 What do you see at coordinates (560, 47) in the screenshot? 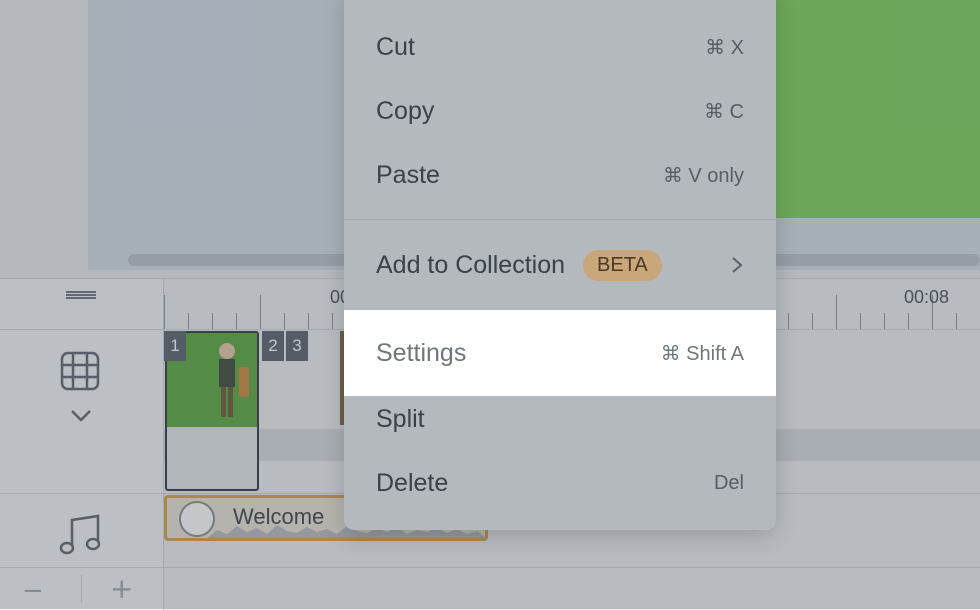
I see `menu-item-cut: Cut ⌘ X` at bounding box center [560, 47].